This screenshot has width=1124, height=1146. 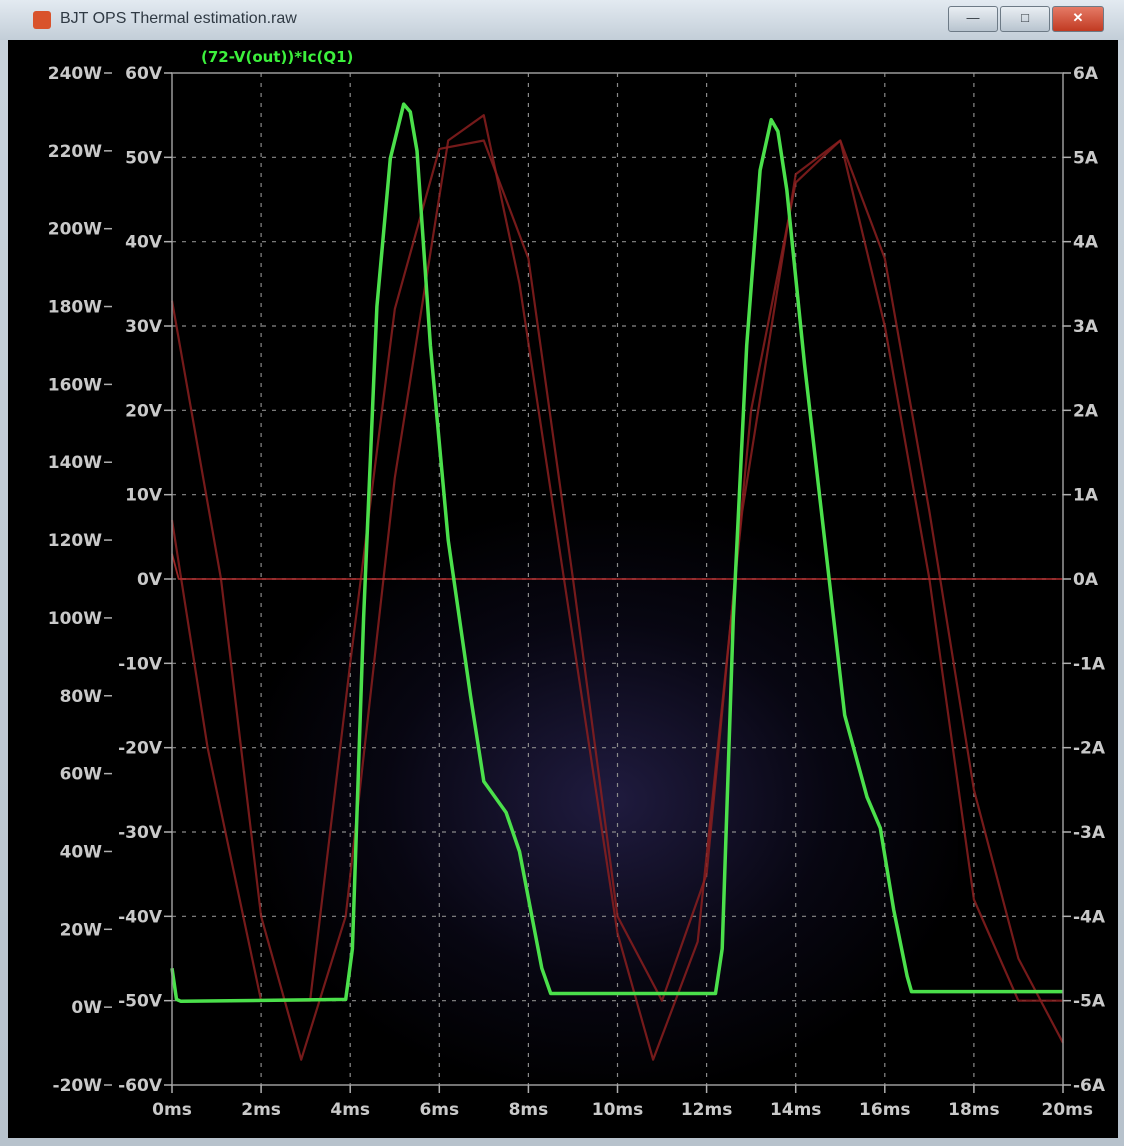 What do you see at coordinates (350, 1110) in the screenshot?
I see `x-tick-label: 4ms` at bounding box center [350, 1110].